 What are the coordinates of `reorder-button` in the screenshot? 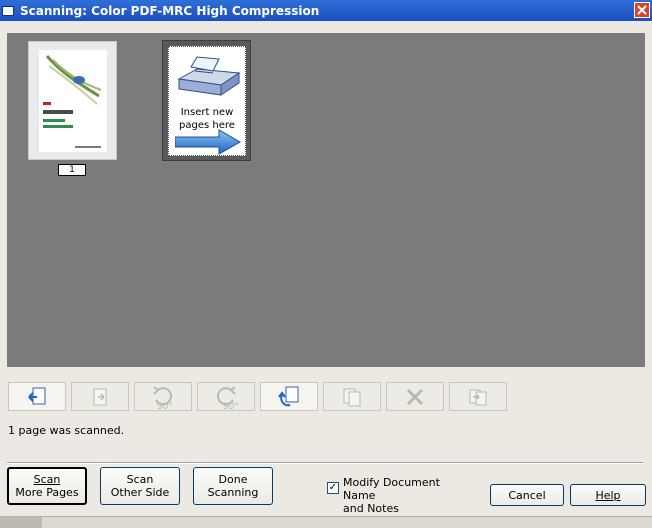 It's located at (352, 396).